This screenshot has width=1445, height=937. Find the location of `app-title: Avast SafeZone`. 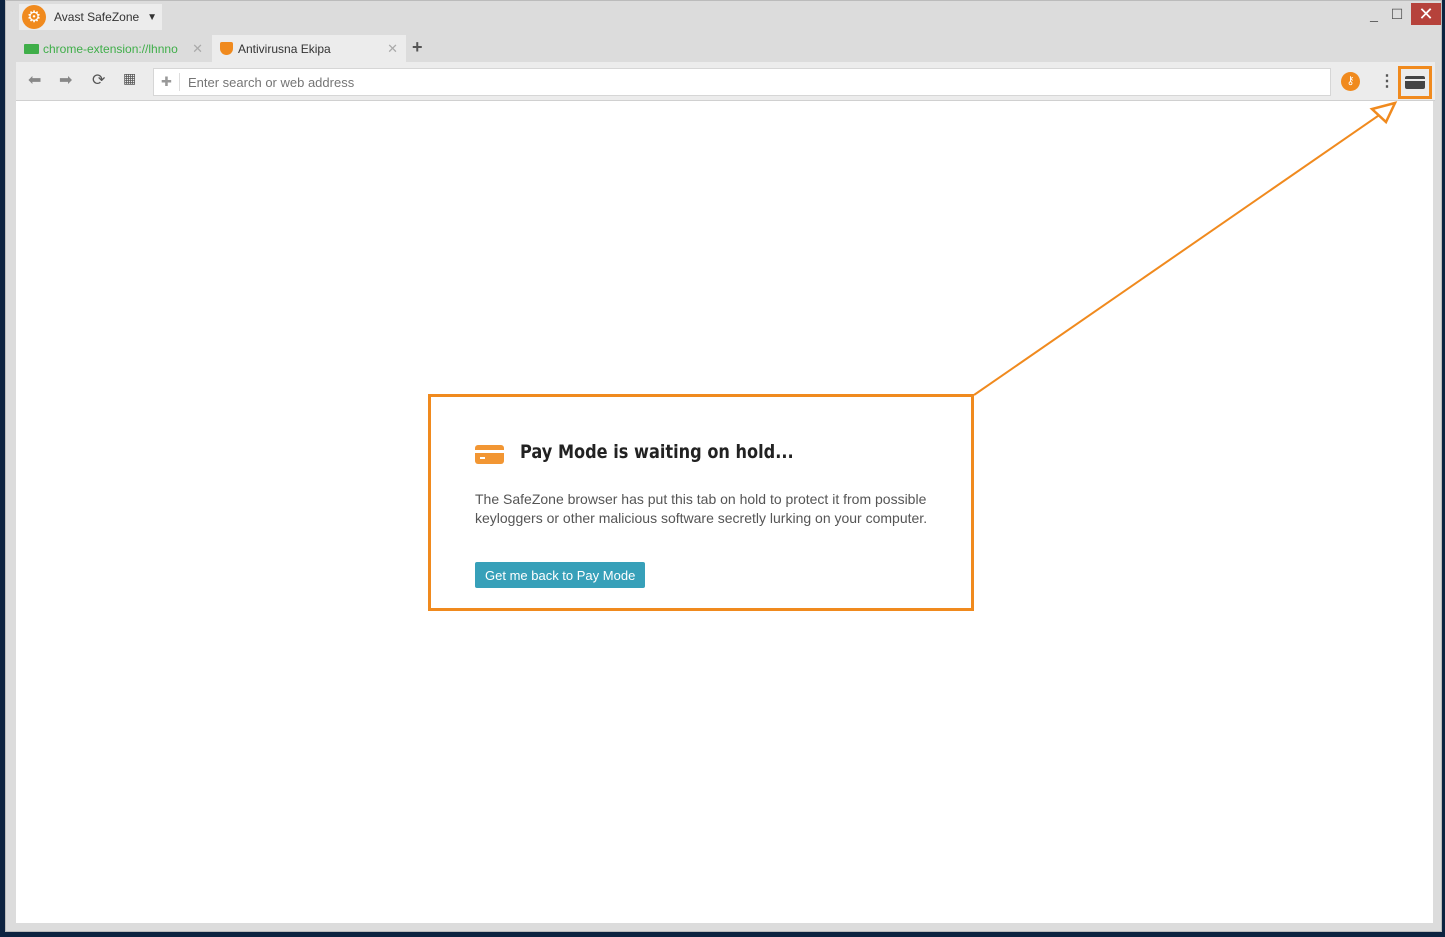

app-title: Avast SafeZone is located at coordinates (97, 17).